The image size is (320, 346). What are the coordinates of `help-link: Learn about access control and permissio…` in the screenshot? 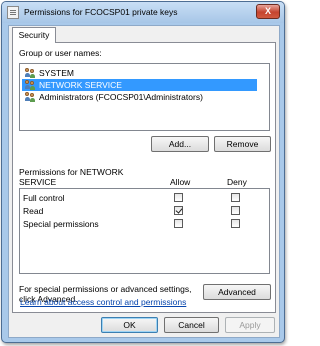 It's located at (103, 302).